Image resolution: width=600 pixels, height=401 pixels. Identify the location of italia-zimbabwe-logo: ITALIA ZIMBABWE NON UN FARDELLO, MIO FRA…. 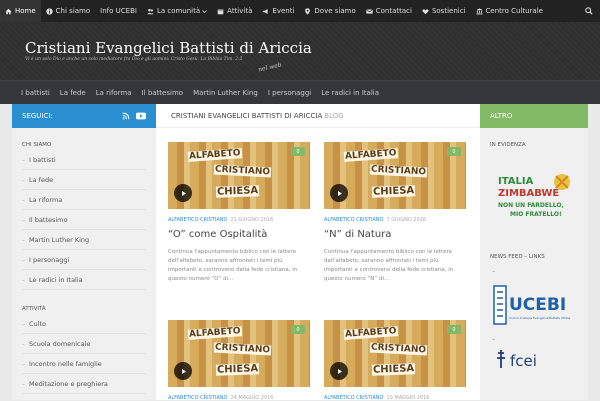
(534, 196).